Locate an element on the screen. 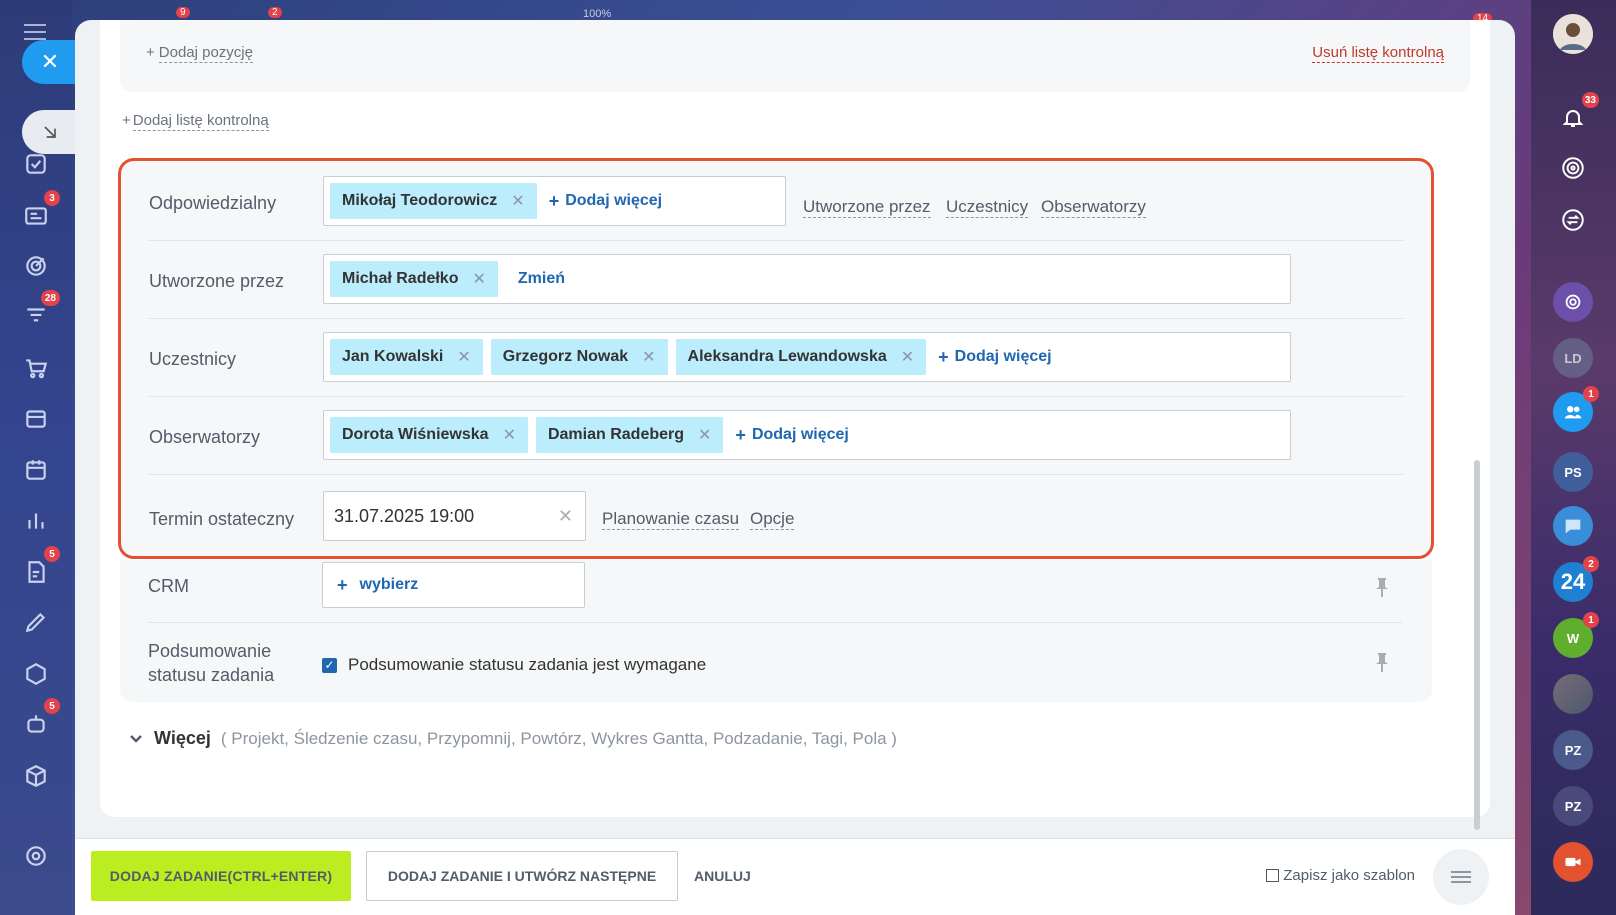  sidebar-item-sign is located at coordinates (36, 622).